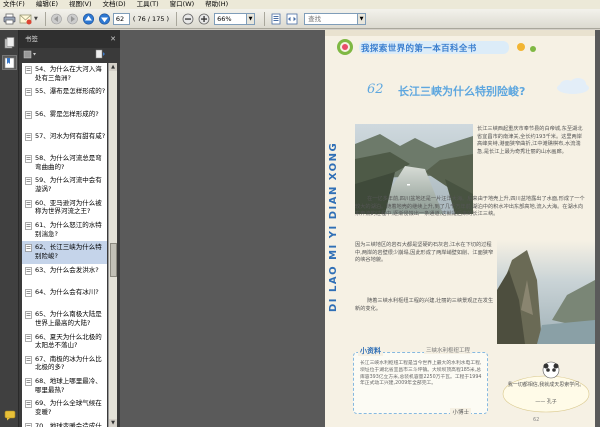  I want to click on bookmark-label: 66、夏天为什么北极的太阳总不落山?, so click(68, 341).